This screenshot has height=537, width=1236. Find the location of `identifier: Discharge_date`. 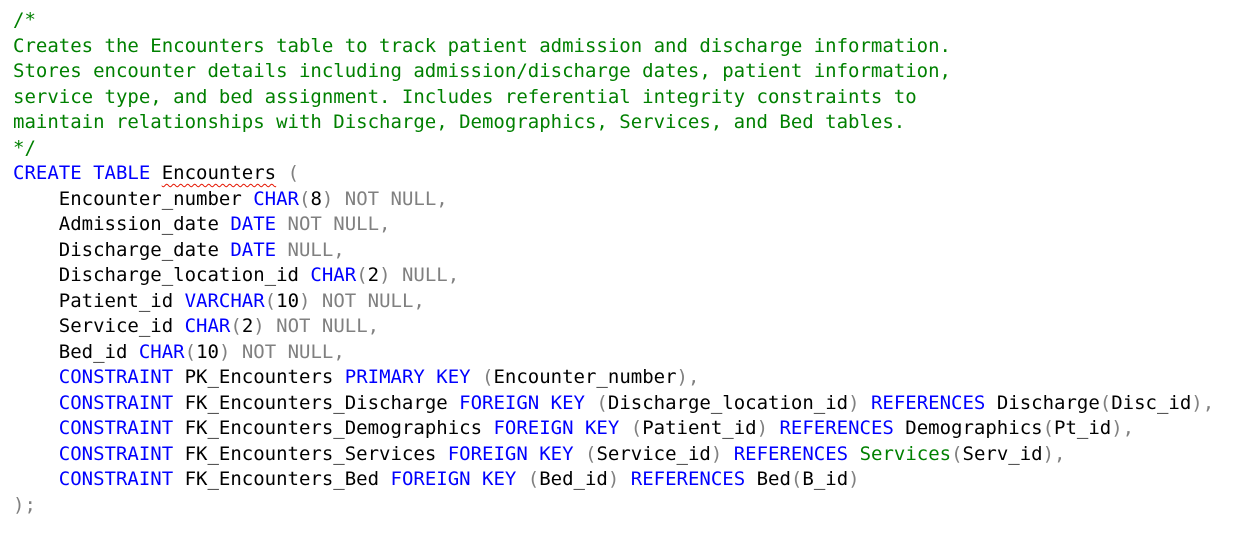

identifier: Discharge_date is located at coordinates (122, 249).